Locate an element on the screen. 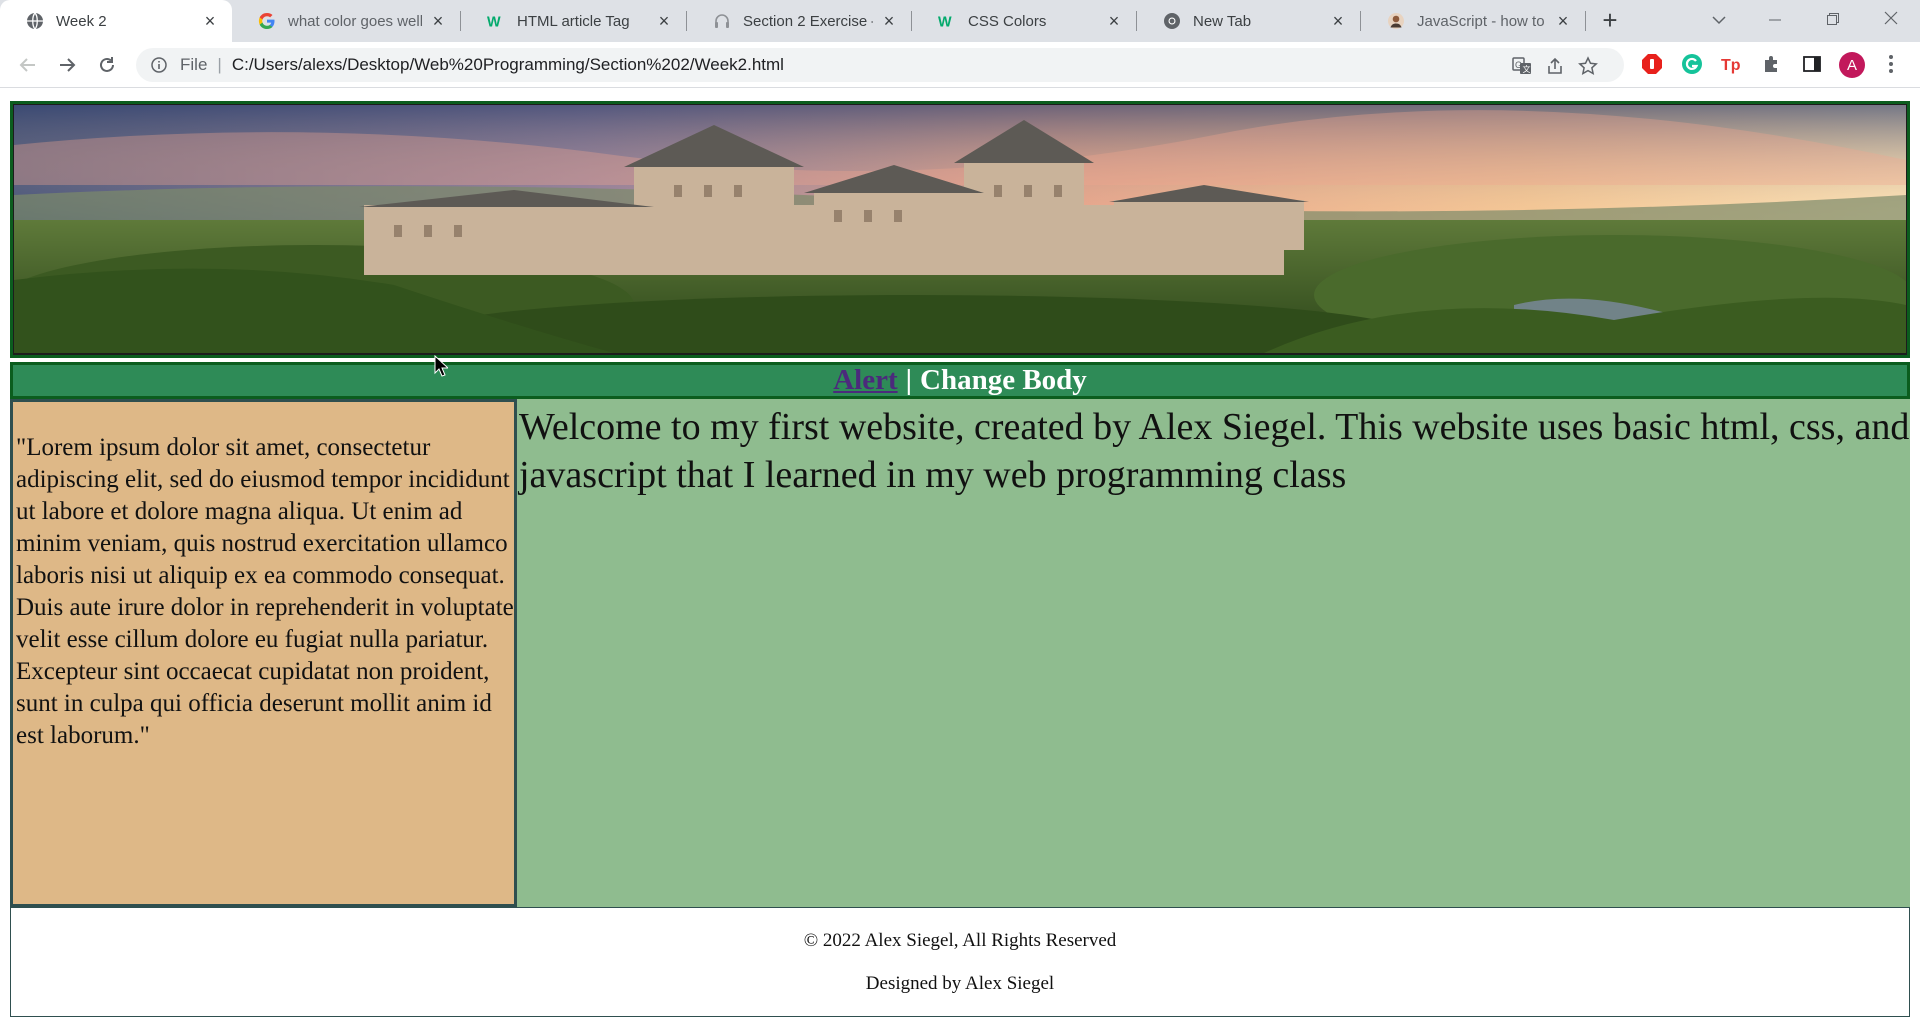 This screenshot has width=1920, height=1023. mouse-cursor-icon is located at coordinates (441, 366).